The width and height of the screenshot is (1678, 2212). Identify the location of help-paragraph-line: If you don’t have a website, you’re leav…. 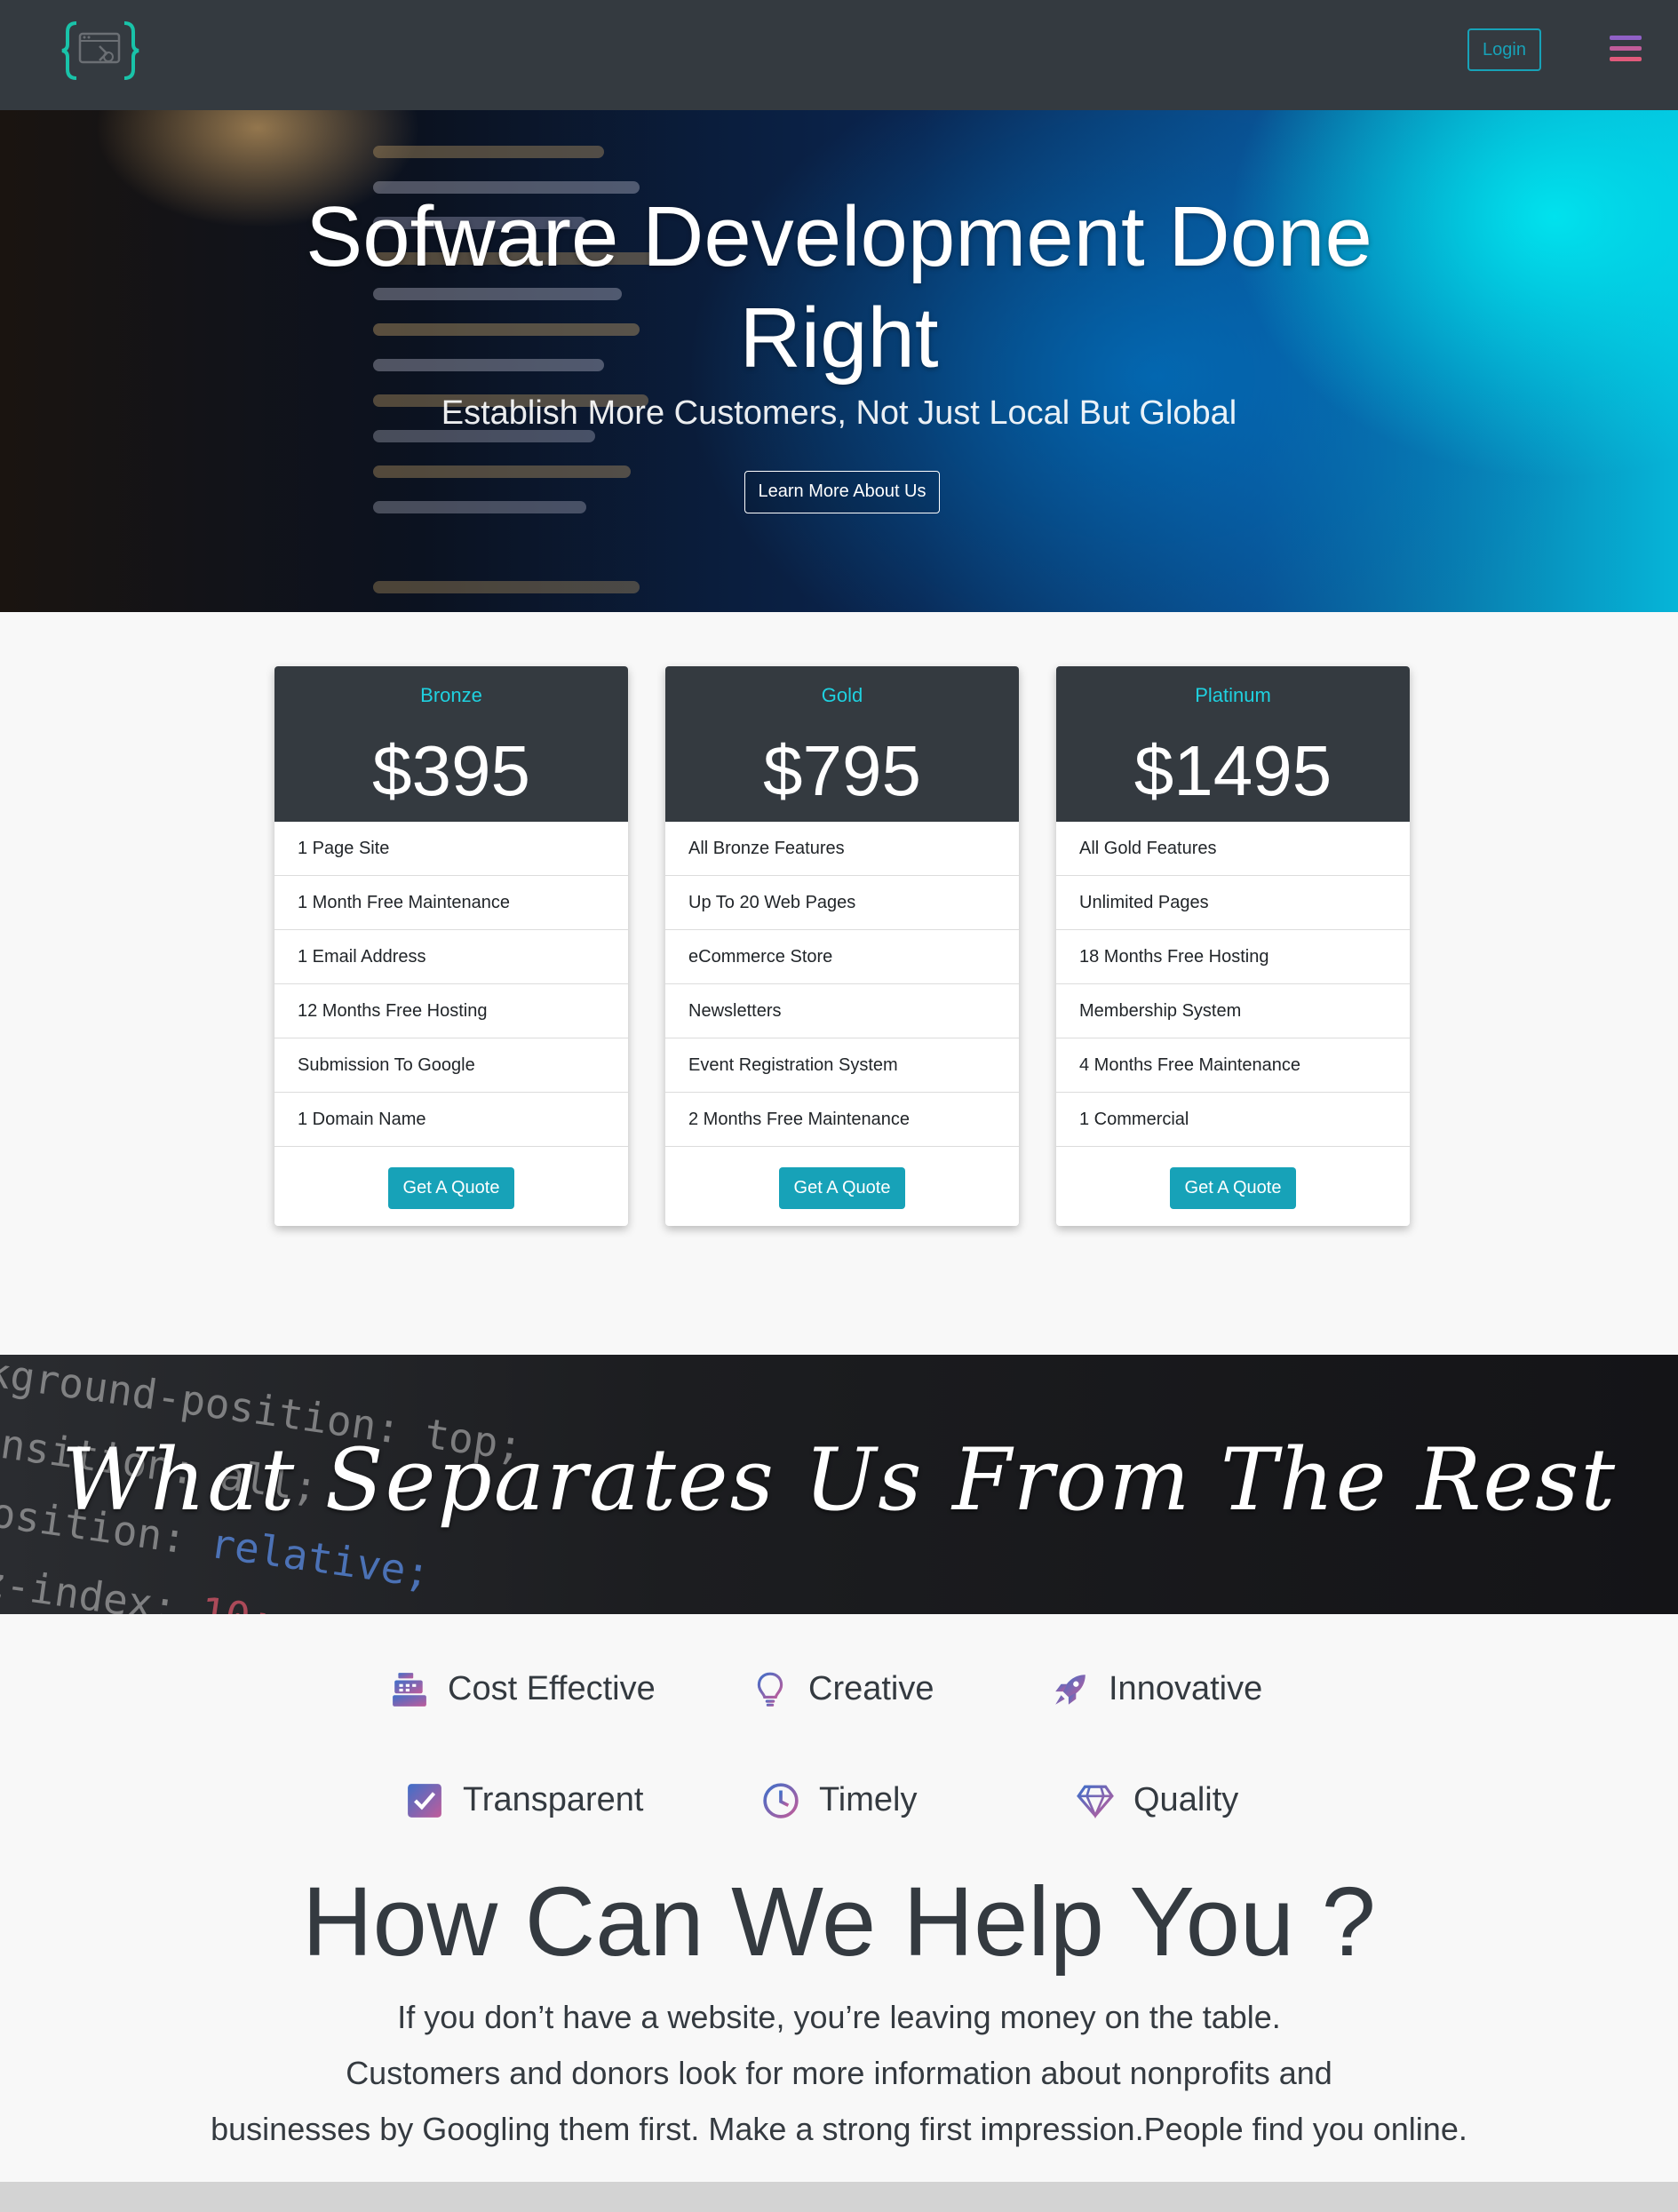
(839, 2017).